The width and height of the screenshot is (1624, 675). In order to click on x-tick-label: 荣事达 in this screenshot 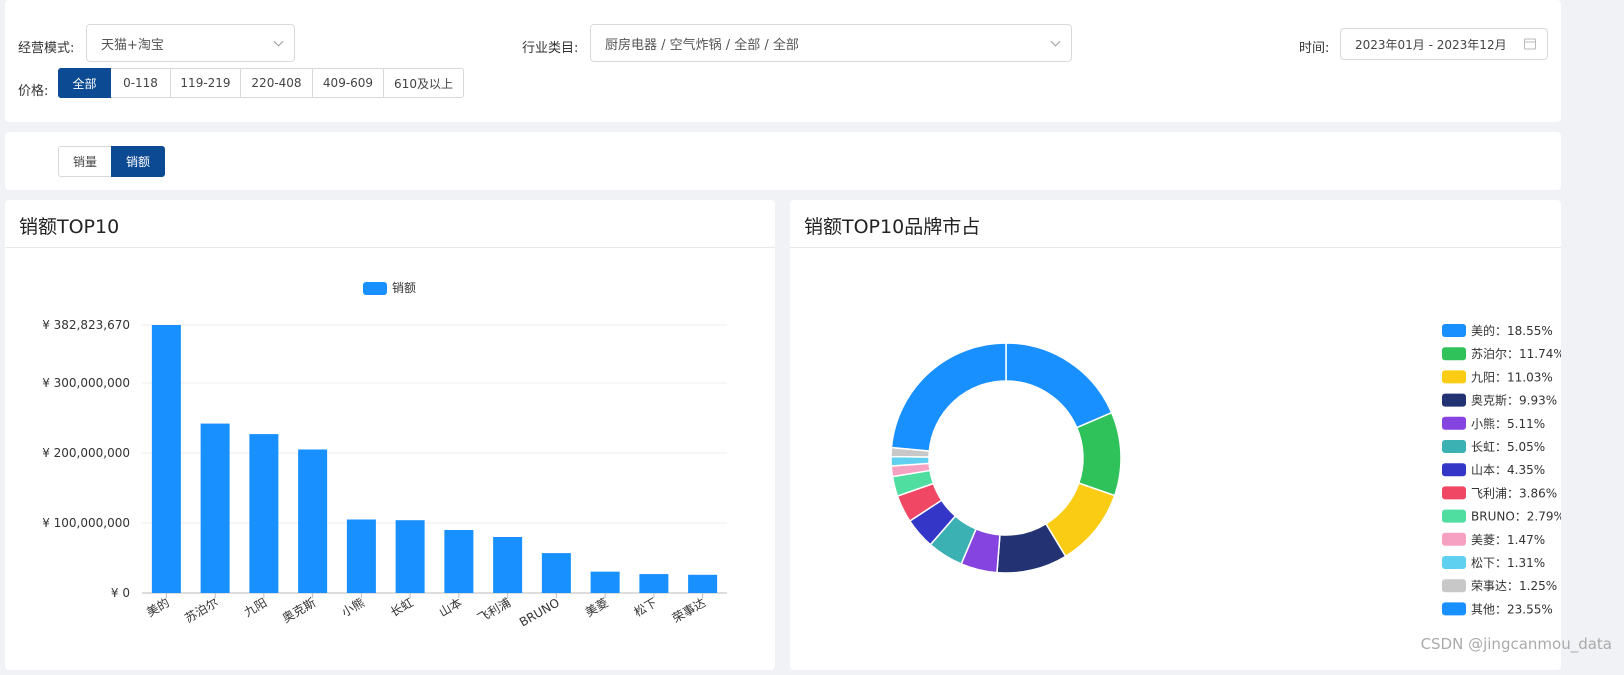, I will do `click(689, 610)`.